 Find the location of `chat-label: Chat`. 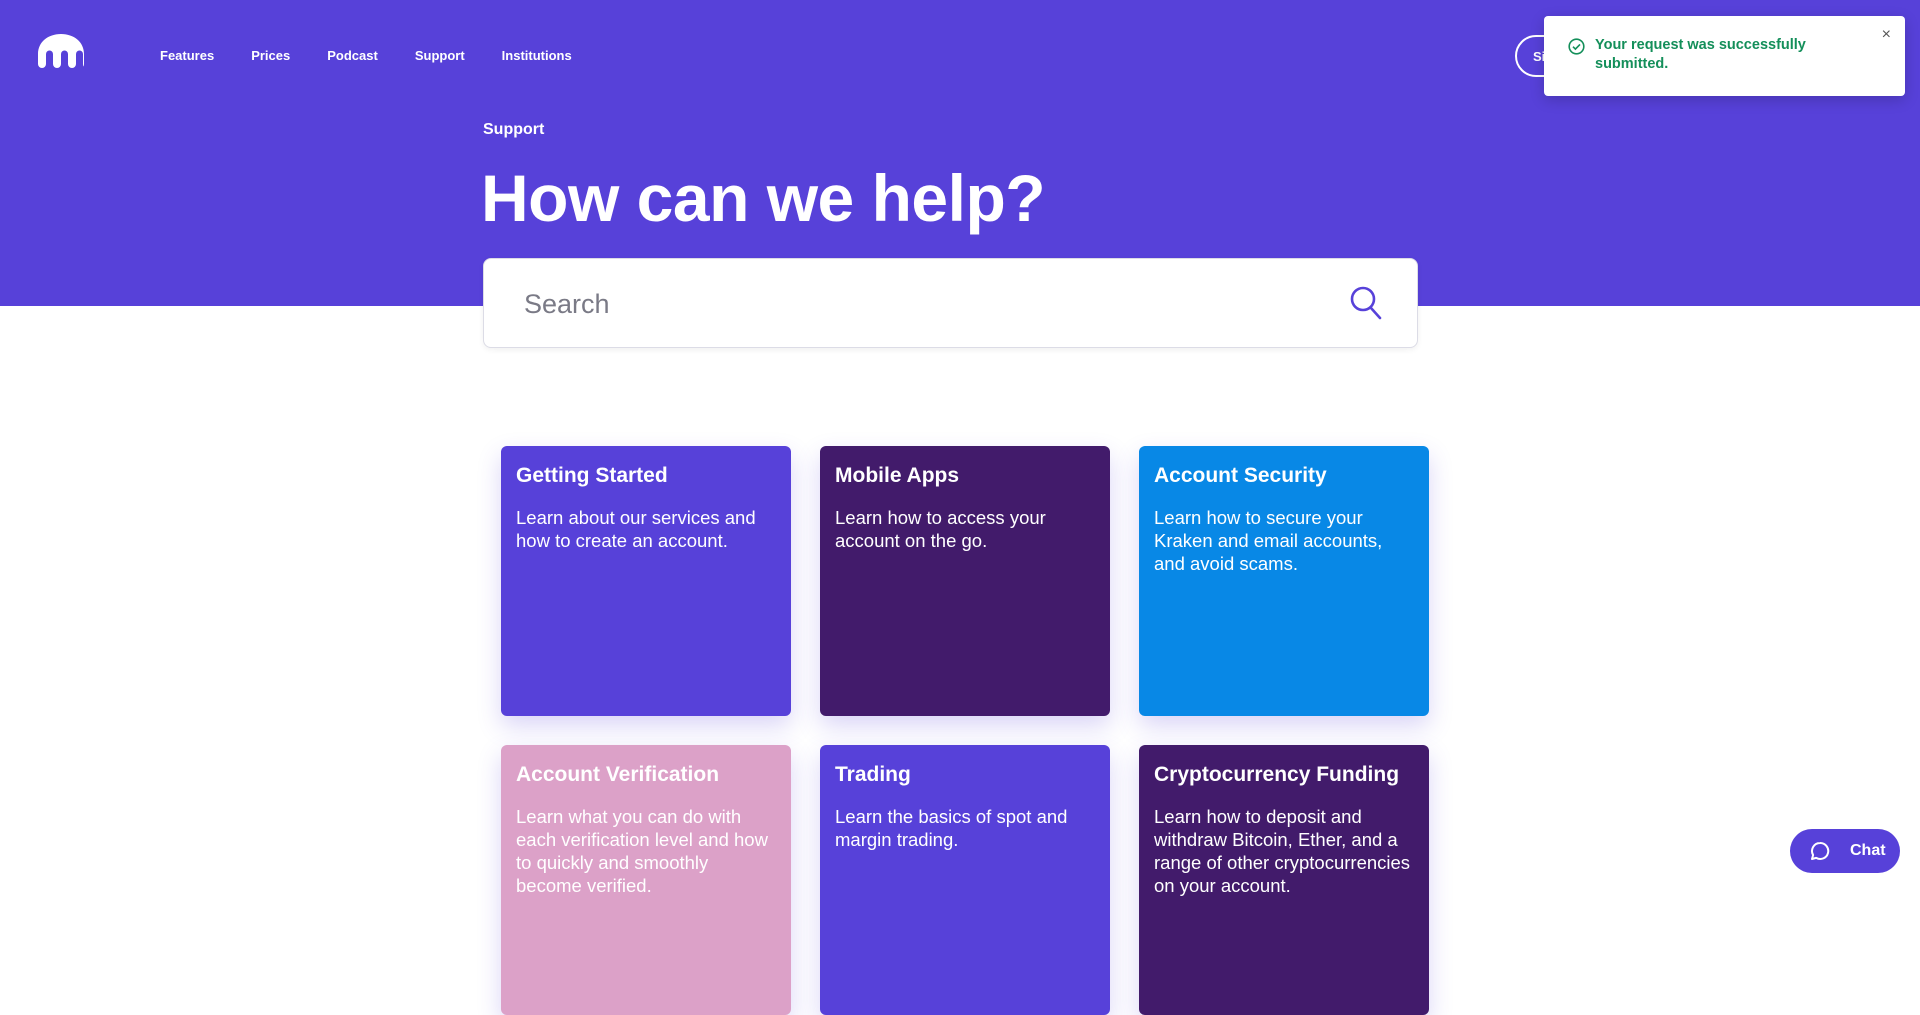

chat-label: Chat is located at coordinates (1868, 850).